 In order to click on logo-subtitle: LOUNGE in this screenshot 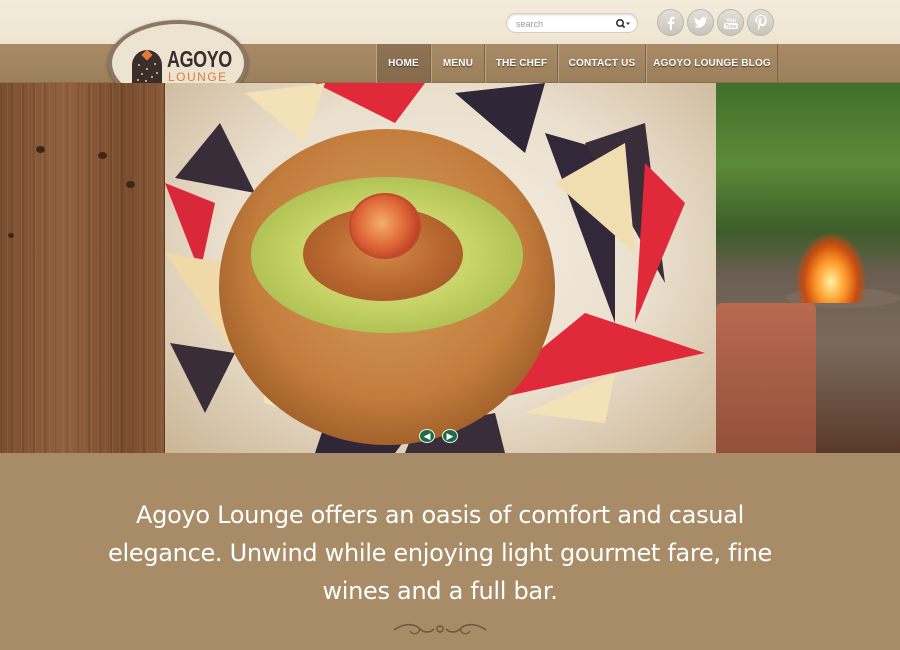, I will do `click(198, 77)`.